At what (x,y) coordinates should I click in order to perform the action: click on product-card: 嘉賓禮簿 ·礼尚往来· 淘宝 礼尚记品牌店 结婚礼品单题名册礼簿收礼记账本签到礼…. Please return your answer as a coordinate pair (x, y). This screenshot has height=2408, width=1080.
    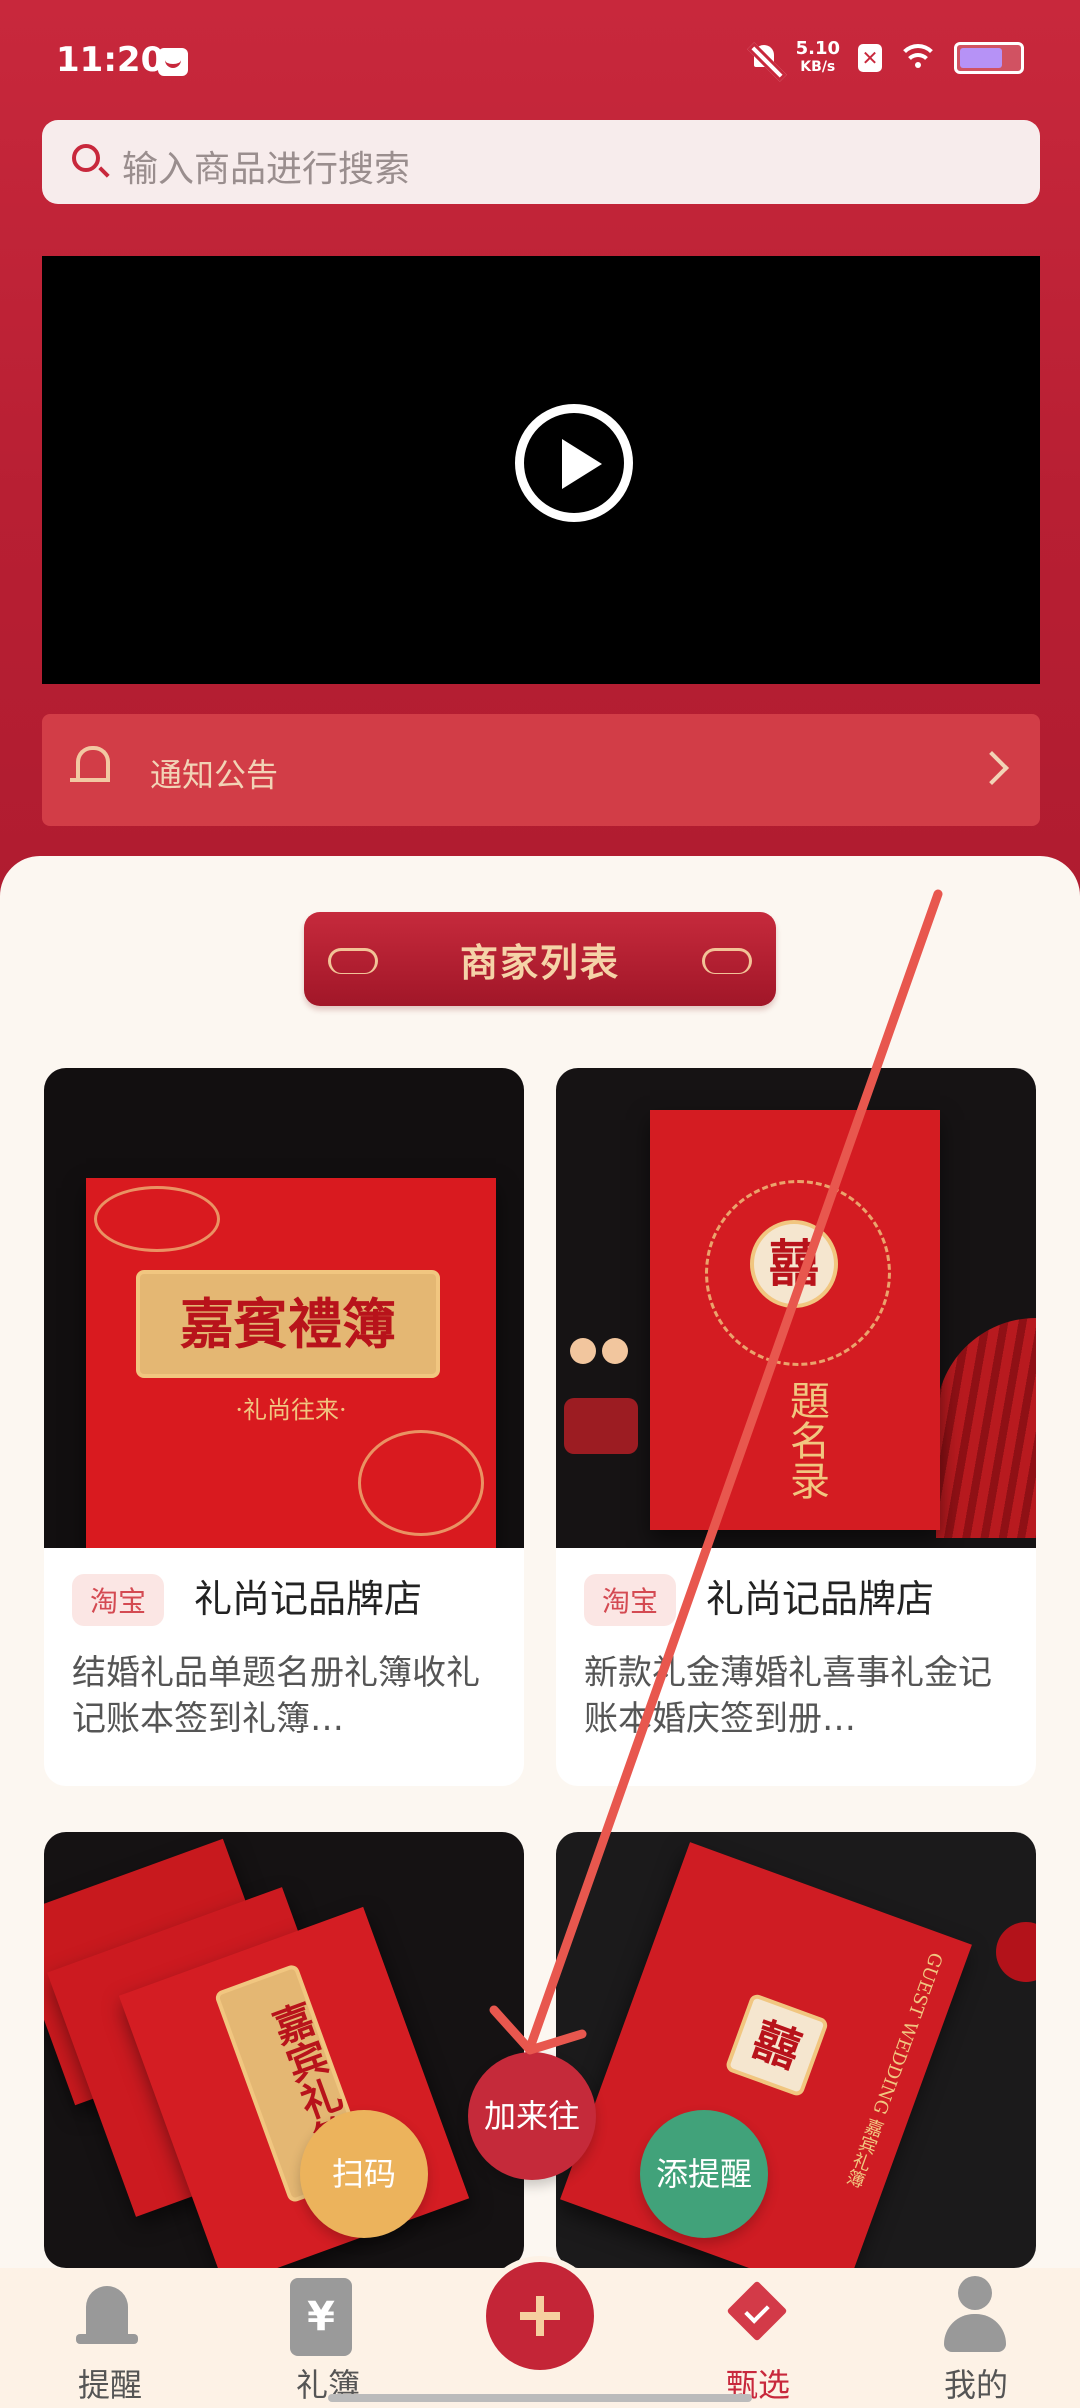
    Looking at the image, I should click on (284, 1427).